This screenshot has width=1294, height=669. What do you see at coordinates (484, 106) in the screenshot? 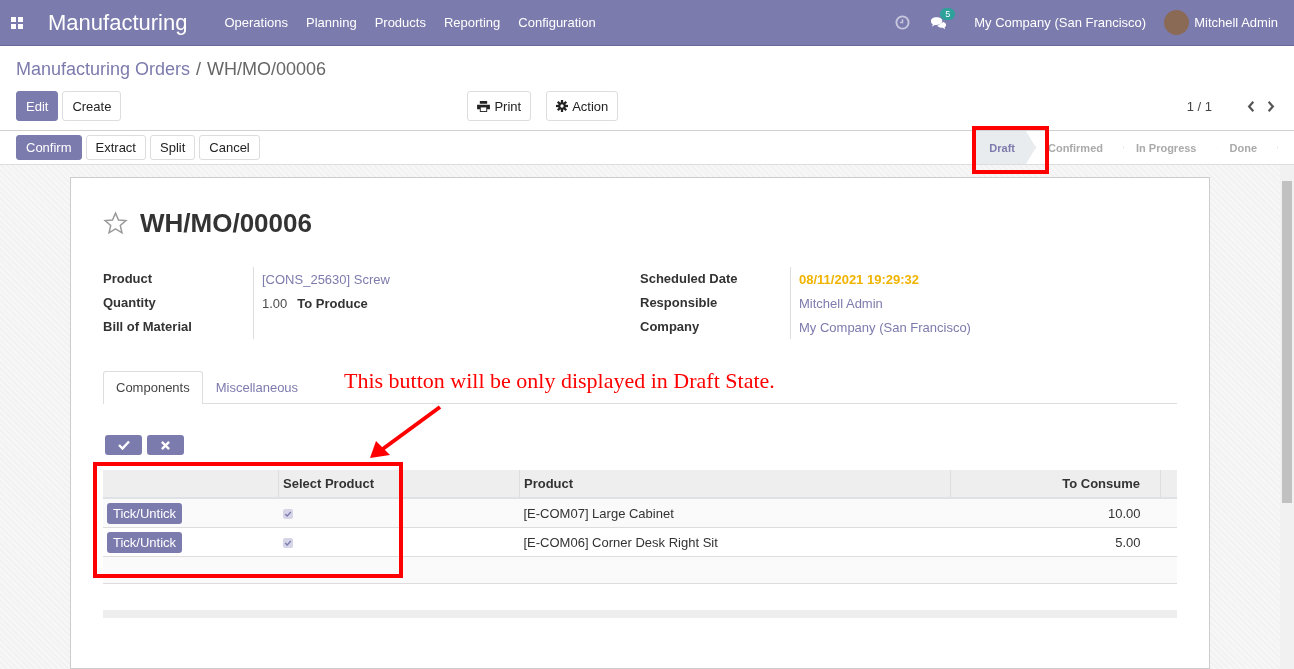
I see `printer-icon` at bounding box center [484, 106].